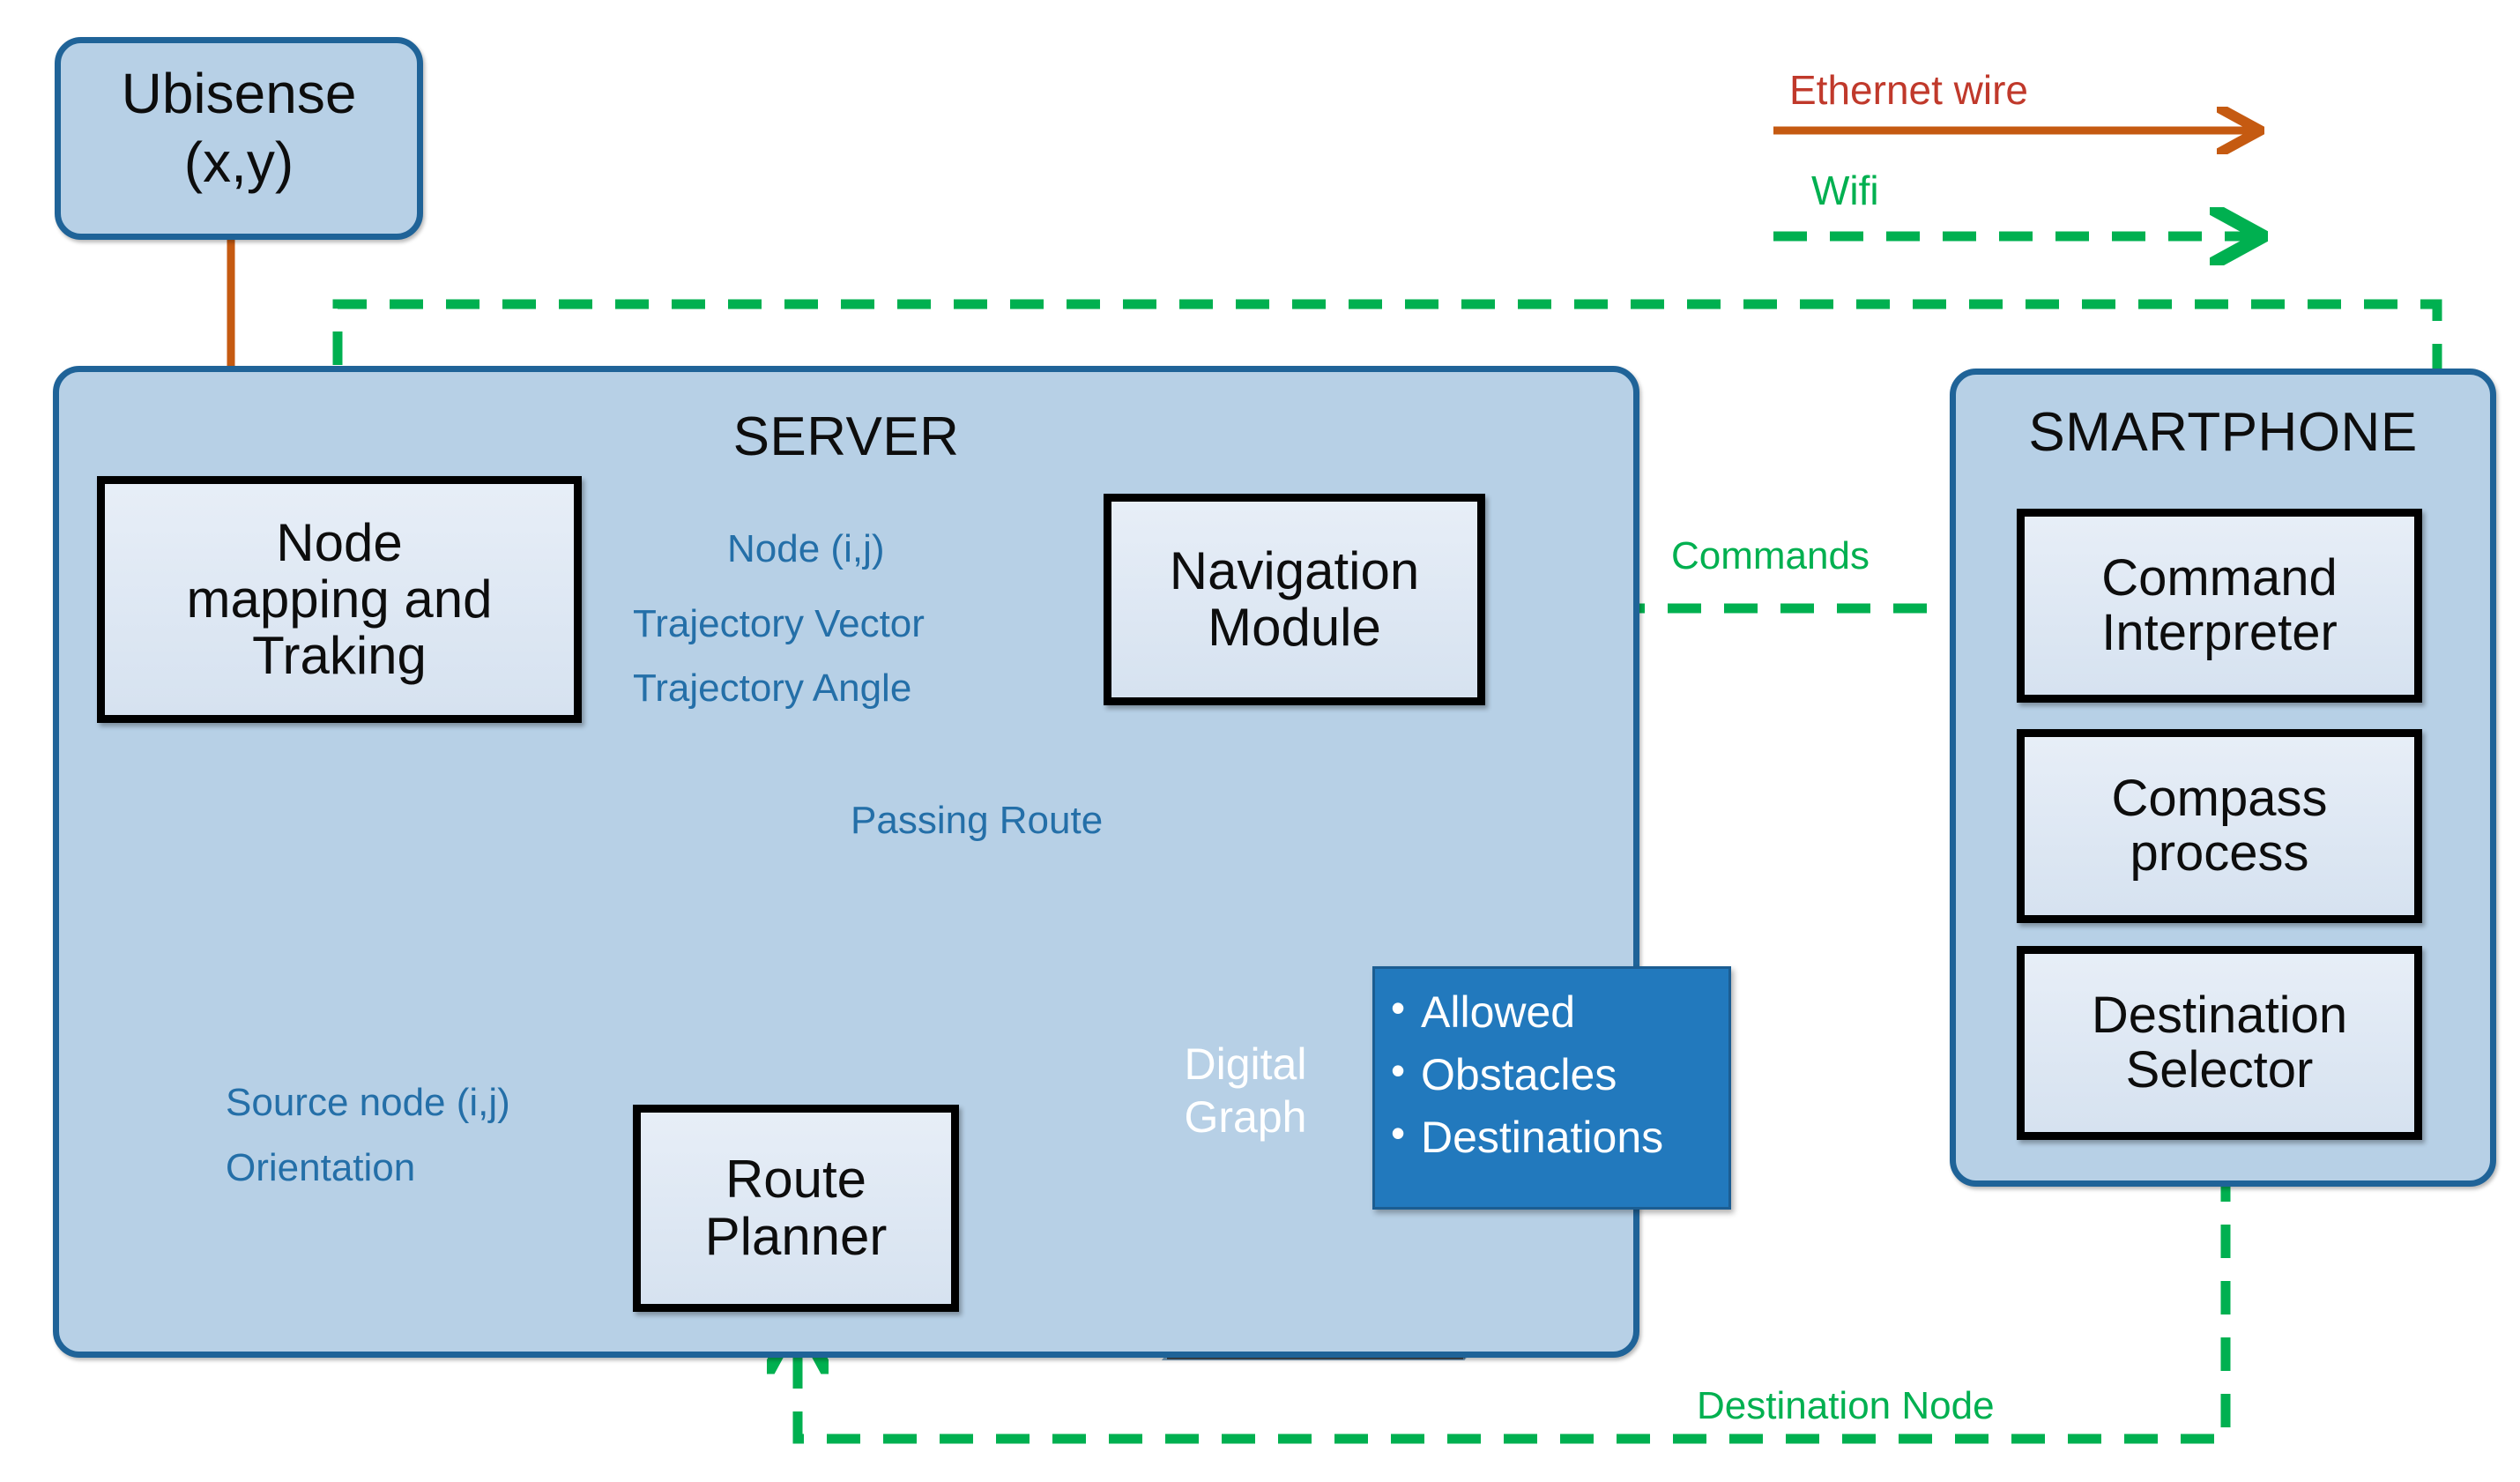 This screenshot has height=1482, width=2520. What do you see at coordinates (977, 820) in the screenshot?
I see `flow-label-passing-route: Passing Route` at bounding box center [977, 820].